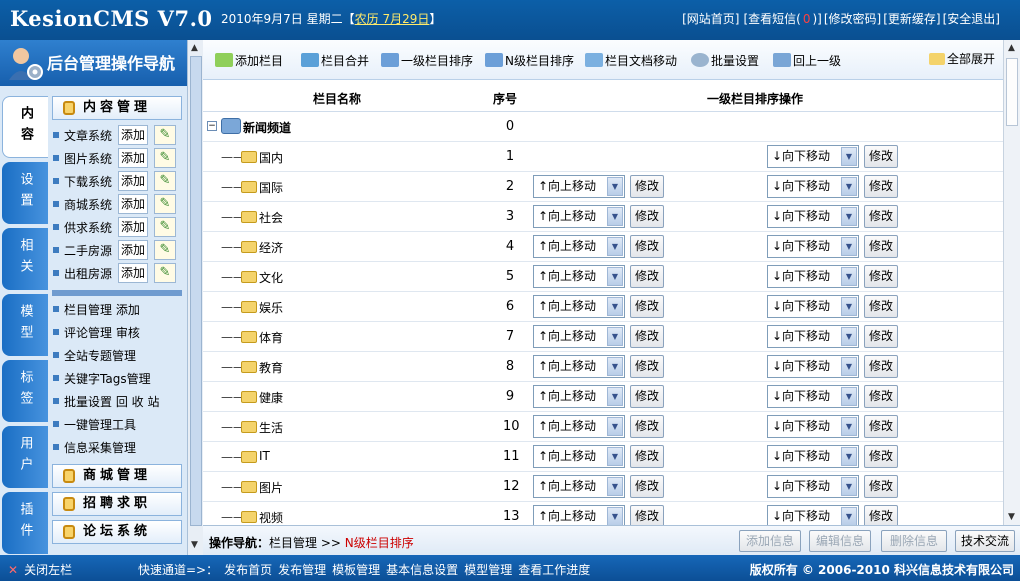 The width and height of the screenshot is (1020, 581). I want to click on logout-link: [安全退出], so click(971, 19).